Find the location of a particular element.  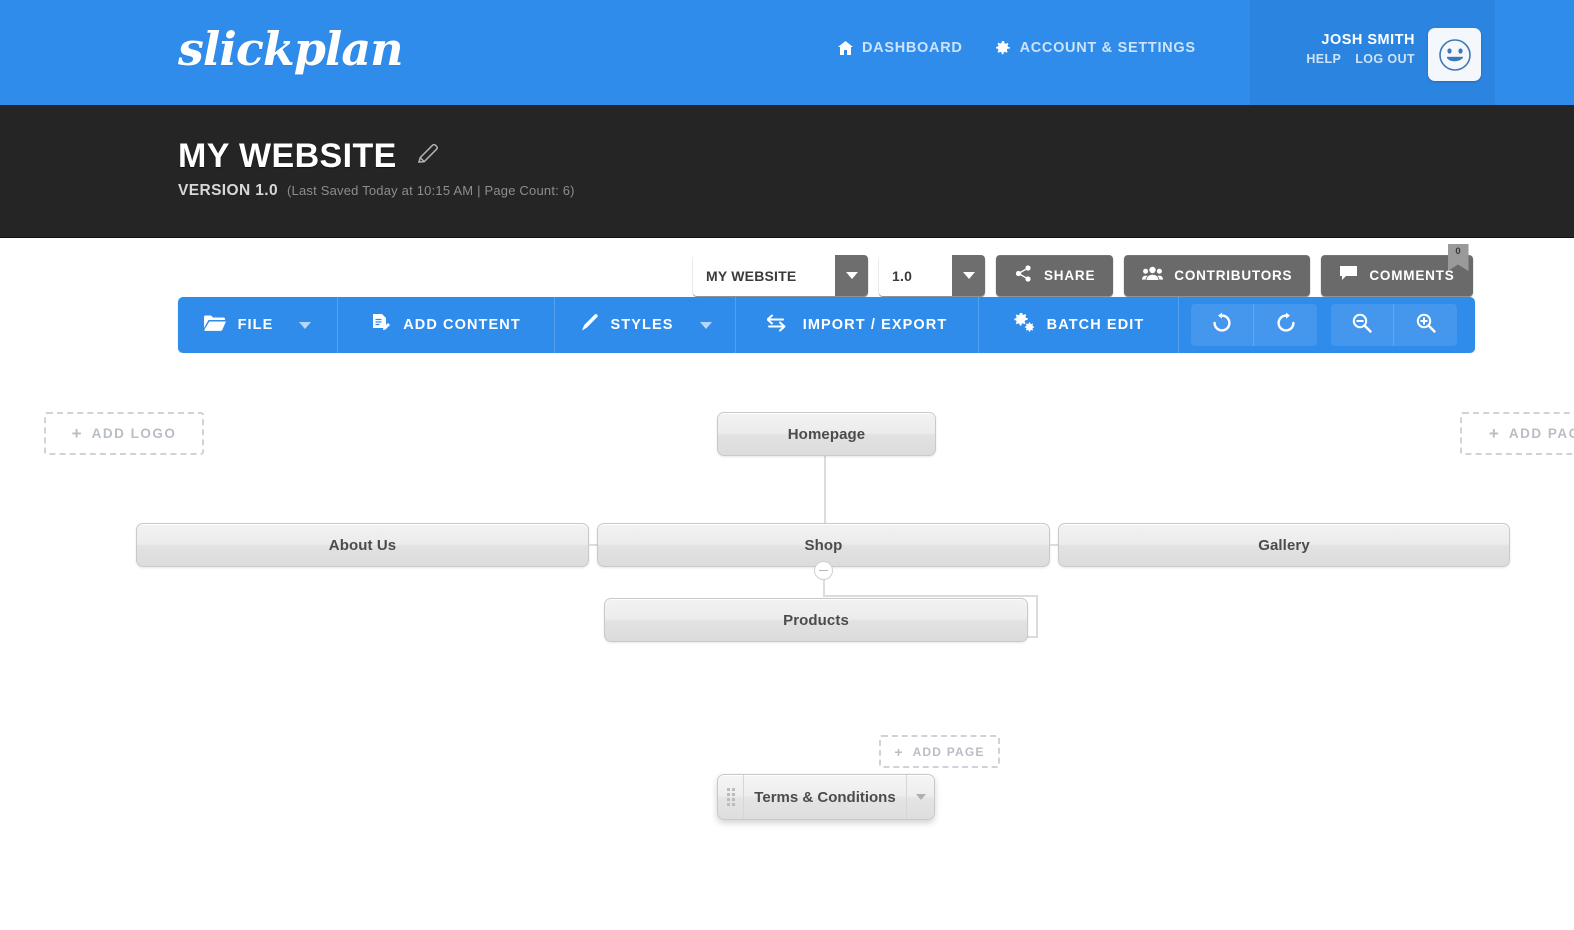

comments-button: COMMENTS 0 is located at coordinates (1397, 270).